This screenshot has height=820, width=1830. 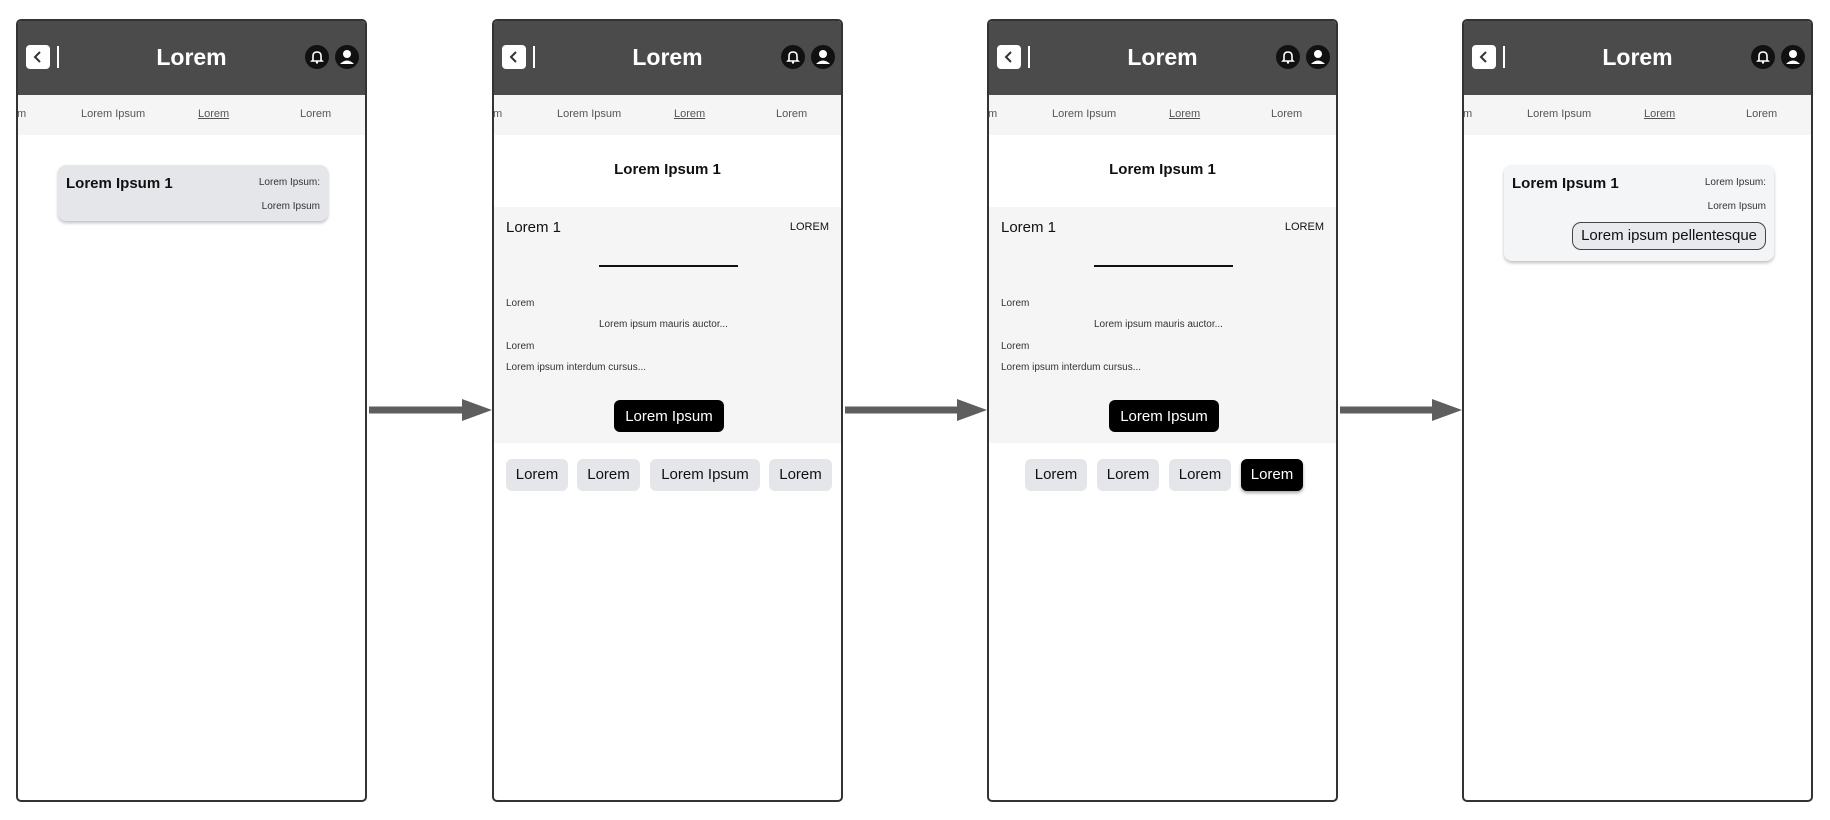 I want to click on summary-card: Lorem Ipsum 1 Lorem Ipsum: Lorem Ipsum, so click(x=193, y=193).